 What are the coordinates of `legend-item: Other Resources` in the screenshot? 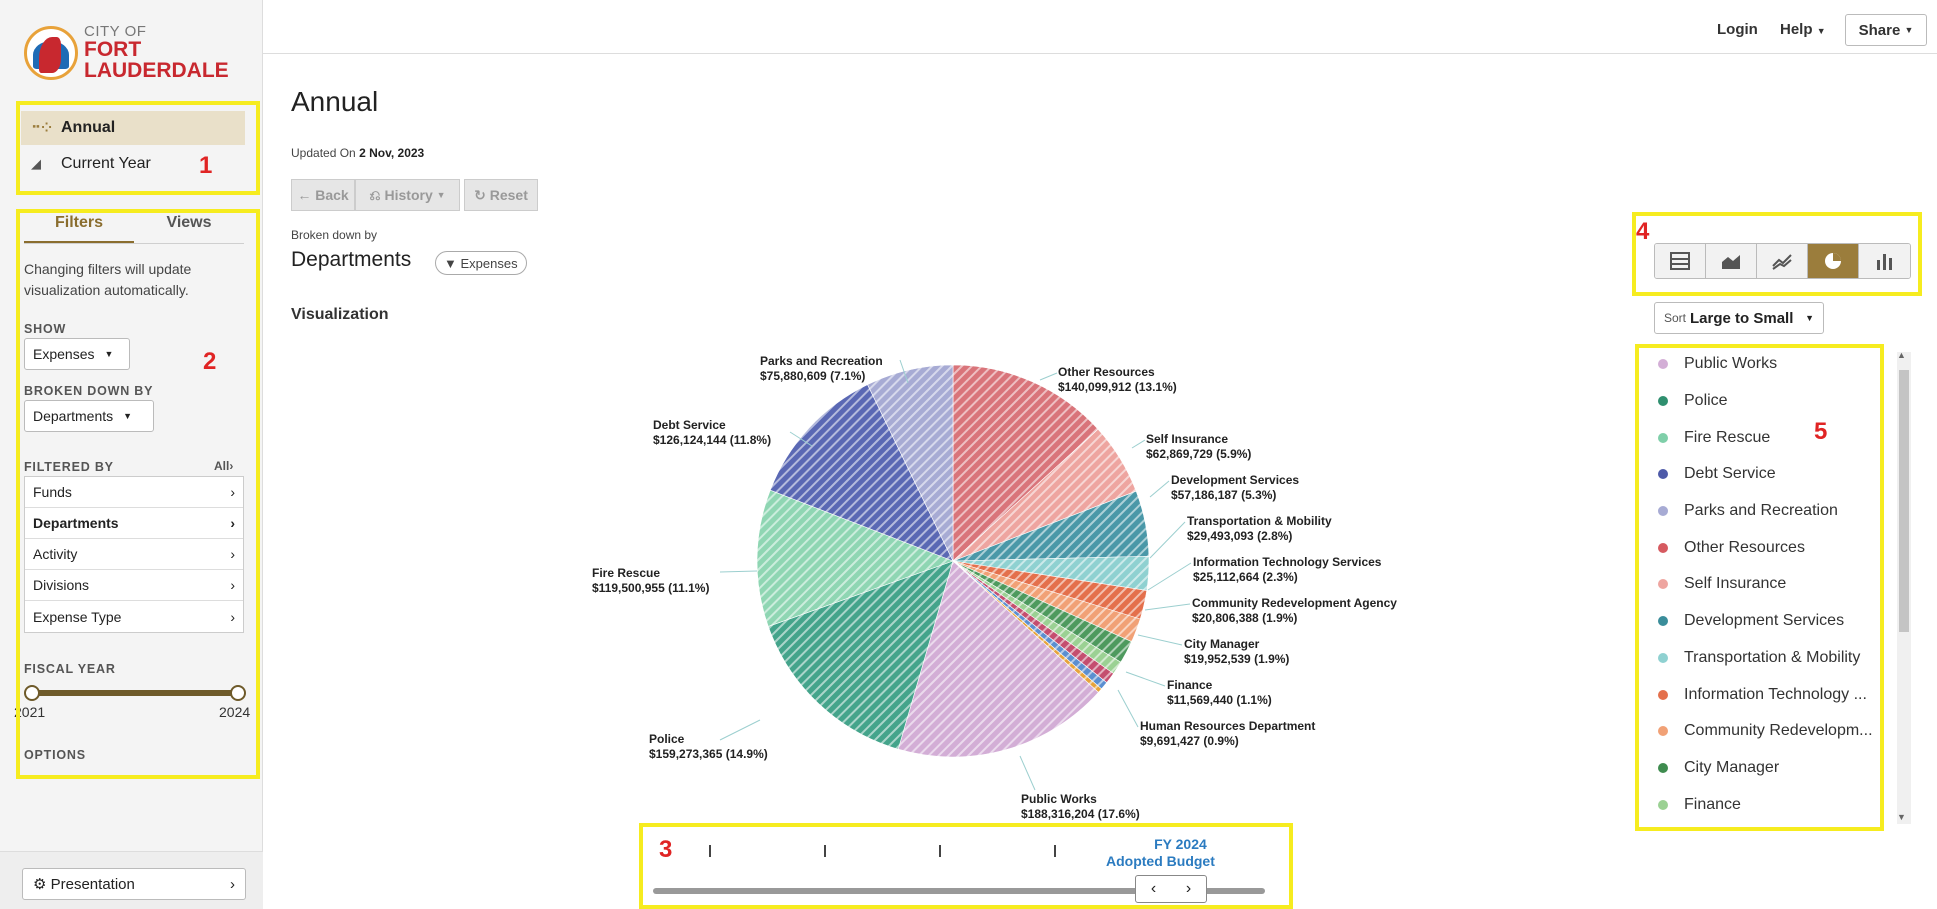 It's located at (1763, 547).